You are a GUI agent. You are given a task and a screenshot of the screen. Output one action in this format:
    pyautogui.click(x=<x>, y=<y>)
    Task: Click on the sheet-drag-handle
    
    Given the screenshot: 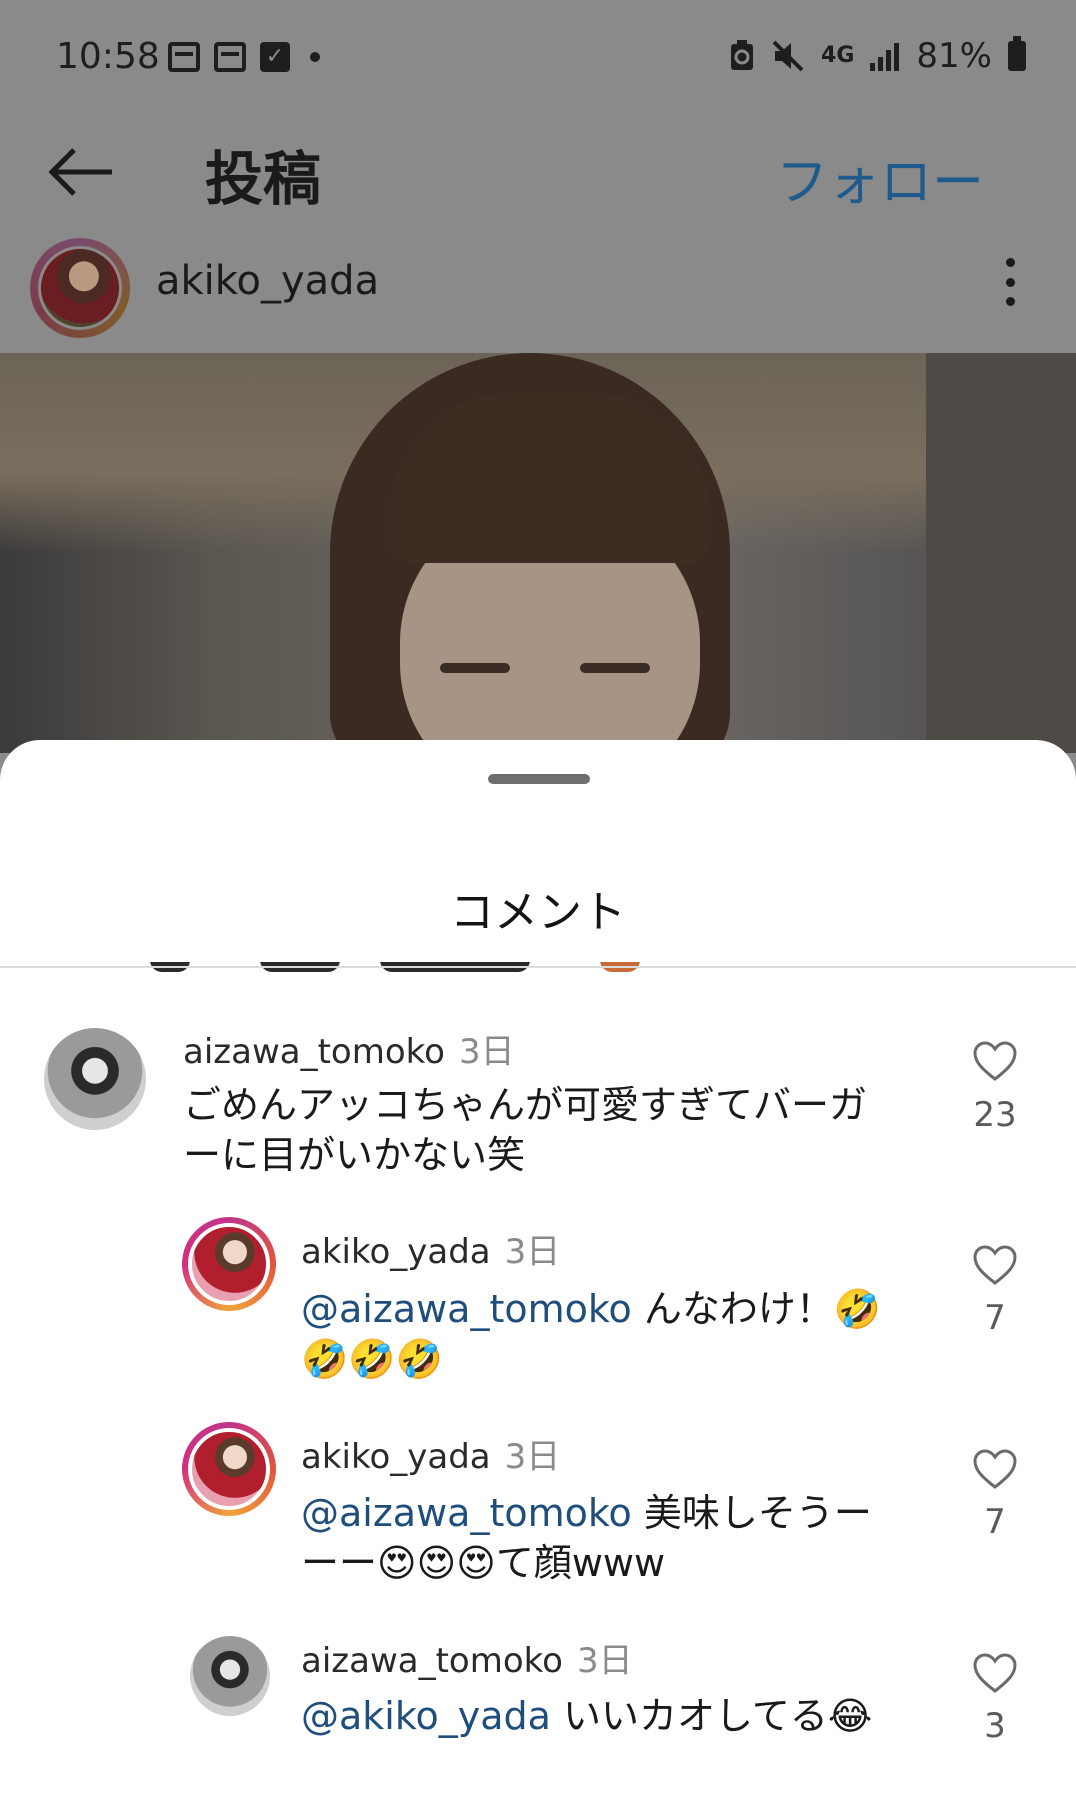 What is the action you would take?
    pyautogui.click(x=539, y=779)
    